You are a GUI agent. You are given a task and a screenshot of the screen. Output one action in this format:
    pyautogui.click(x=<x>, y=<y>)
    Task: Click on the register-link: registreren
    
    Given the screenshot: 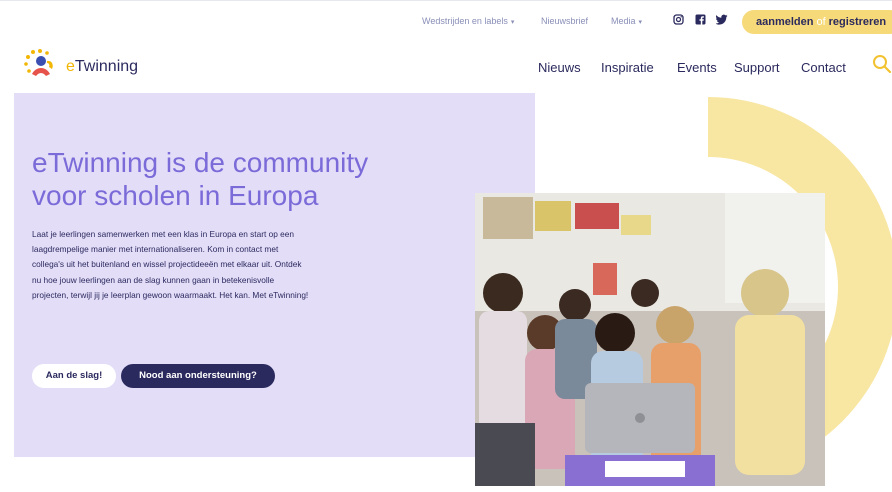 What is the action you would take?
    pyautogui.click(x=857, y=22)
    